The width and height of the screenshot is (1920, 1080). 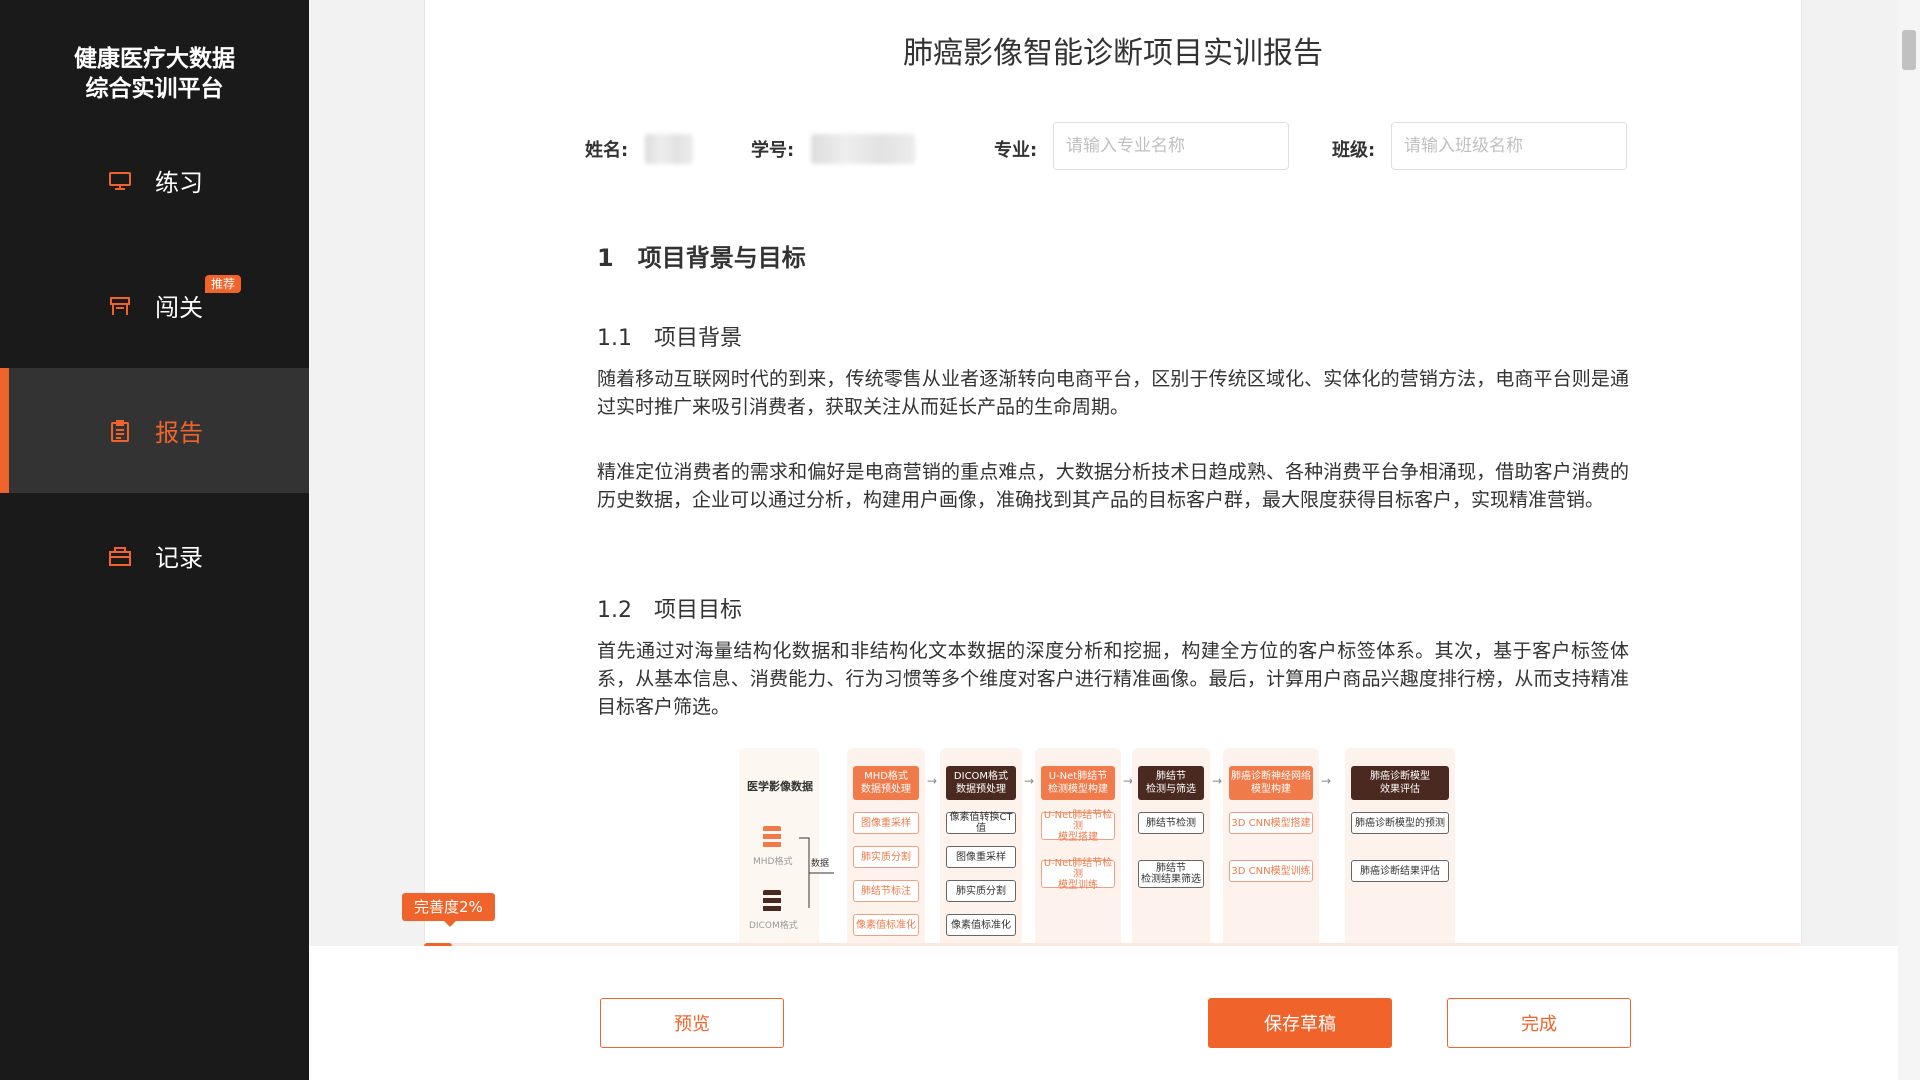 What do you see at coordinates (886, 783) in the screenshot?
I see `diagram-step-head: MHD格式 数据预处理` at bounding box center [886, 783].